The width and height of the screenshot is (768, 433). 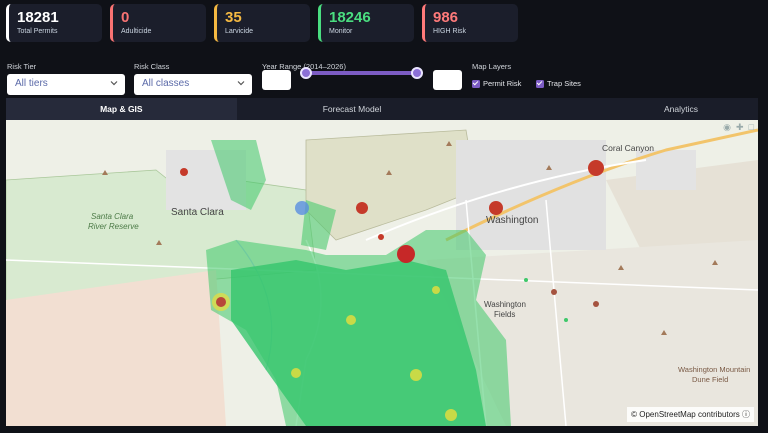 I want to click on permit-risk-checkbox: Permit Risk, so click(x=496, y=83).